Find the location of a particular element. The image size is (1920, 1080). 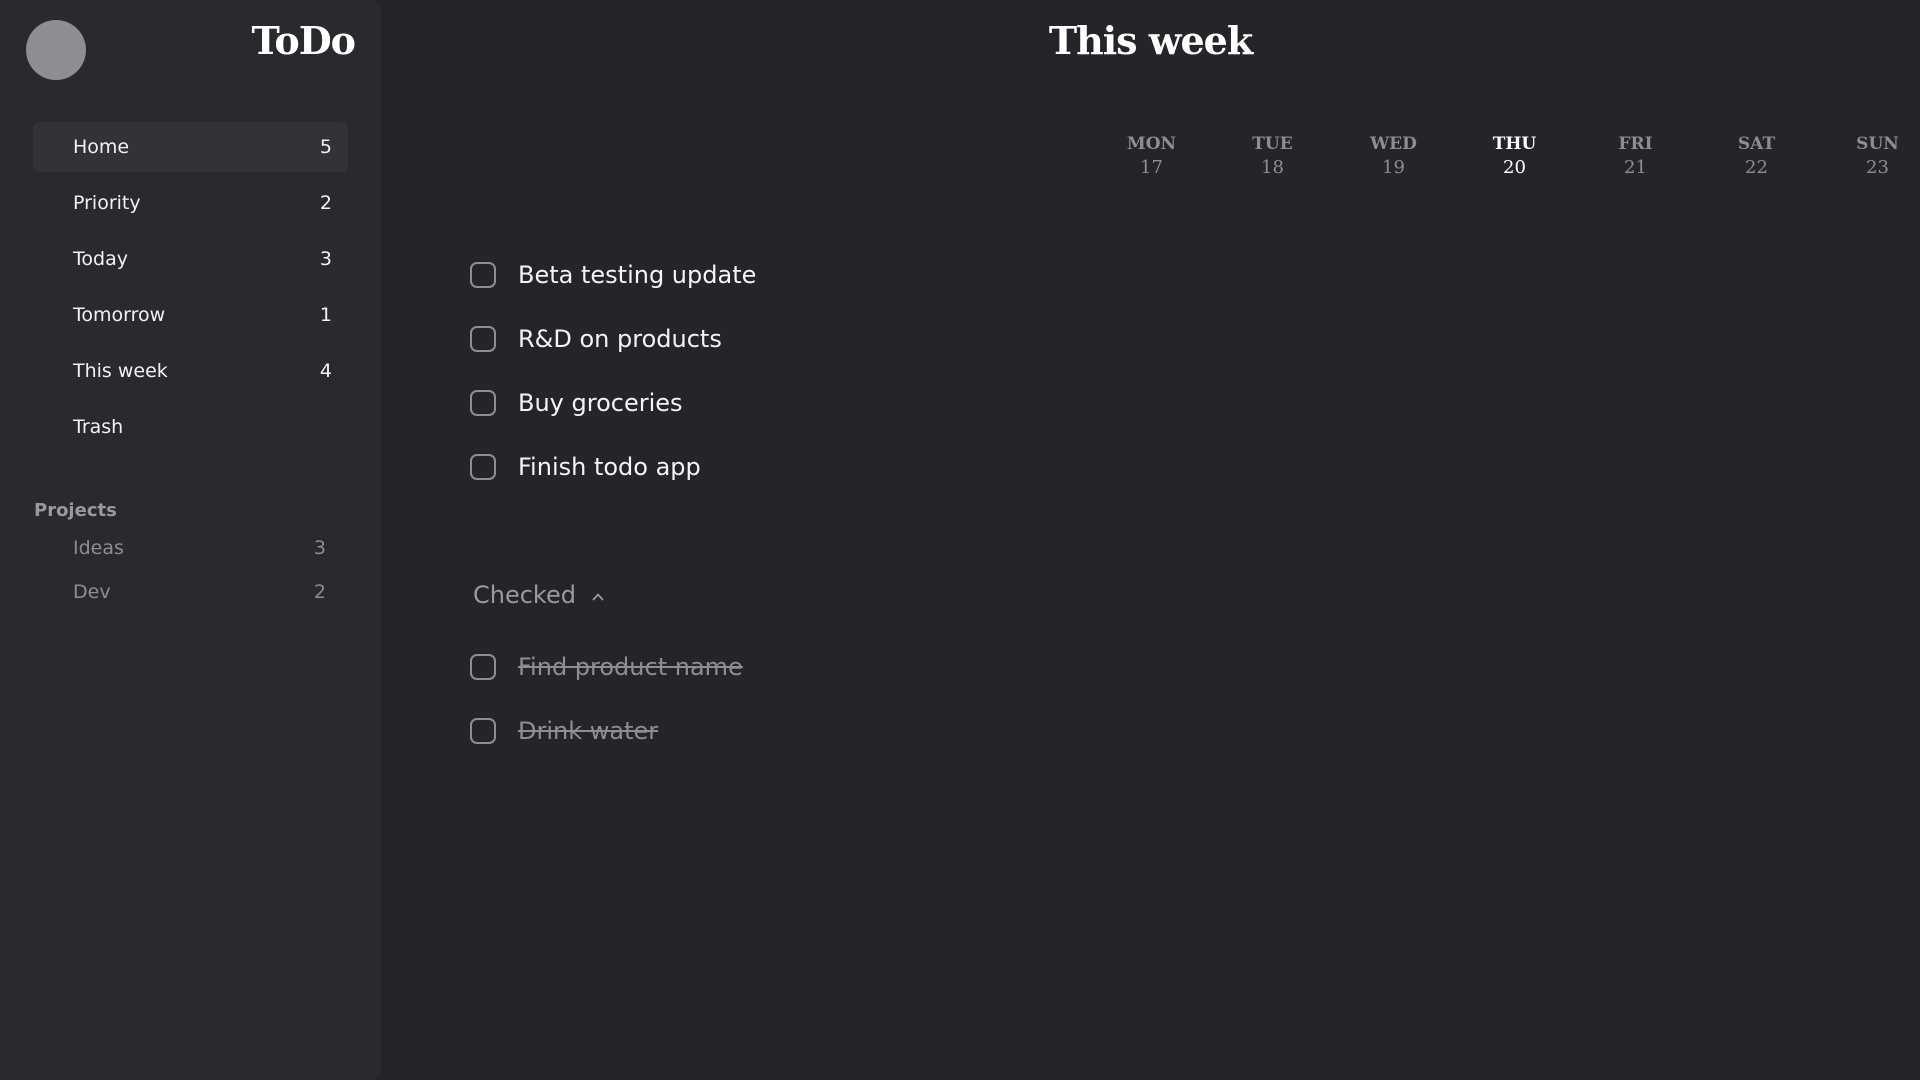

day-thu: THU 20 is located at coordinates (1514, 156).